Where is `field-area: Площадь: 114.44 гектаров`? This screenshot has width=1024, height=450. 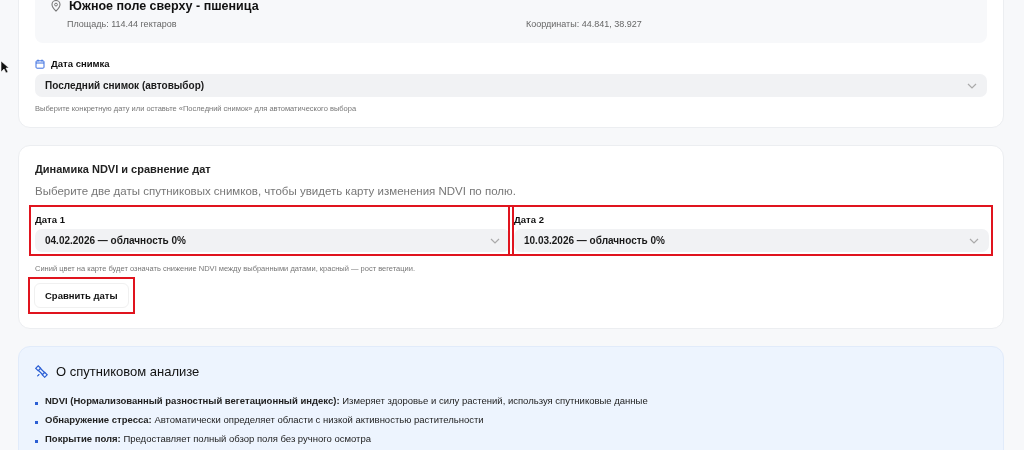 field-area: Площадь: 114.44 гектаров is located at coordinates (296, 24).